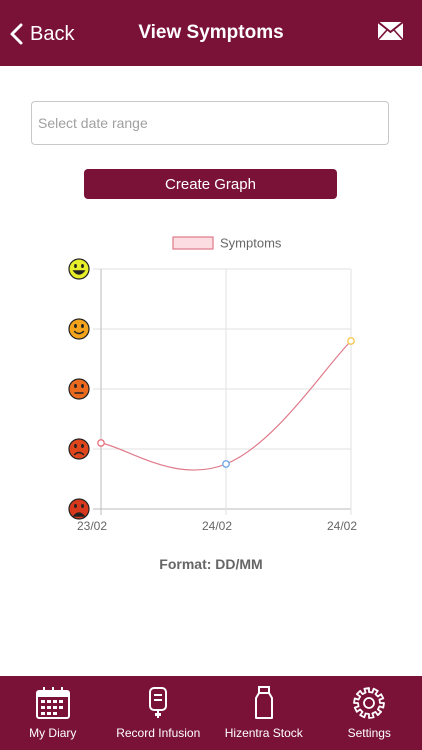 The image size is (422, 750). Describe the element at coordinates (210, 184) in the screenshot. I see `create-graph-button: Create Graph` at that location.